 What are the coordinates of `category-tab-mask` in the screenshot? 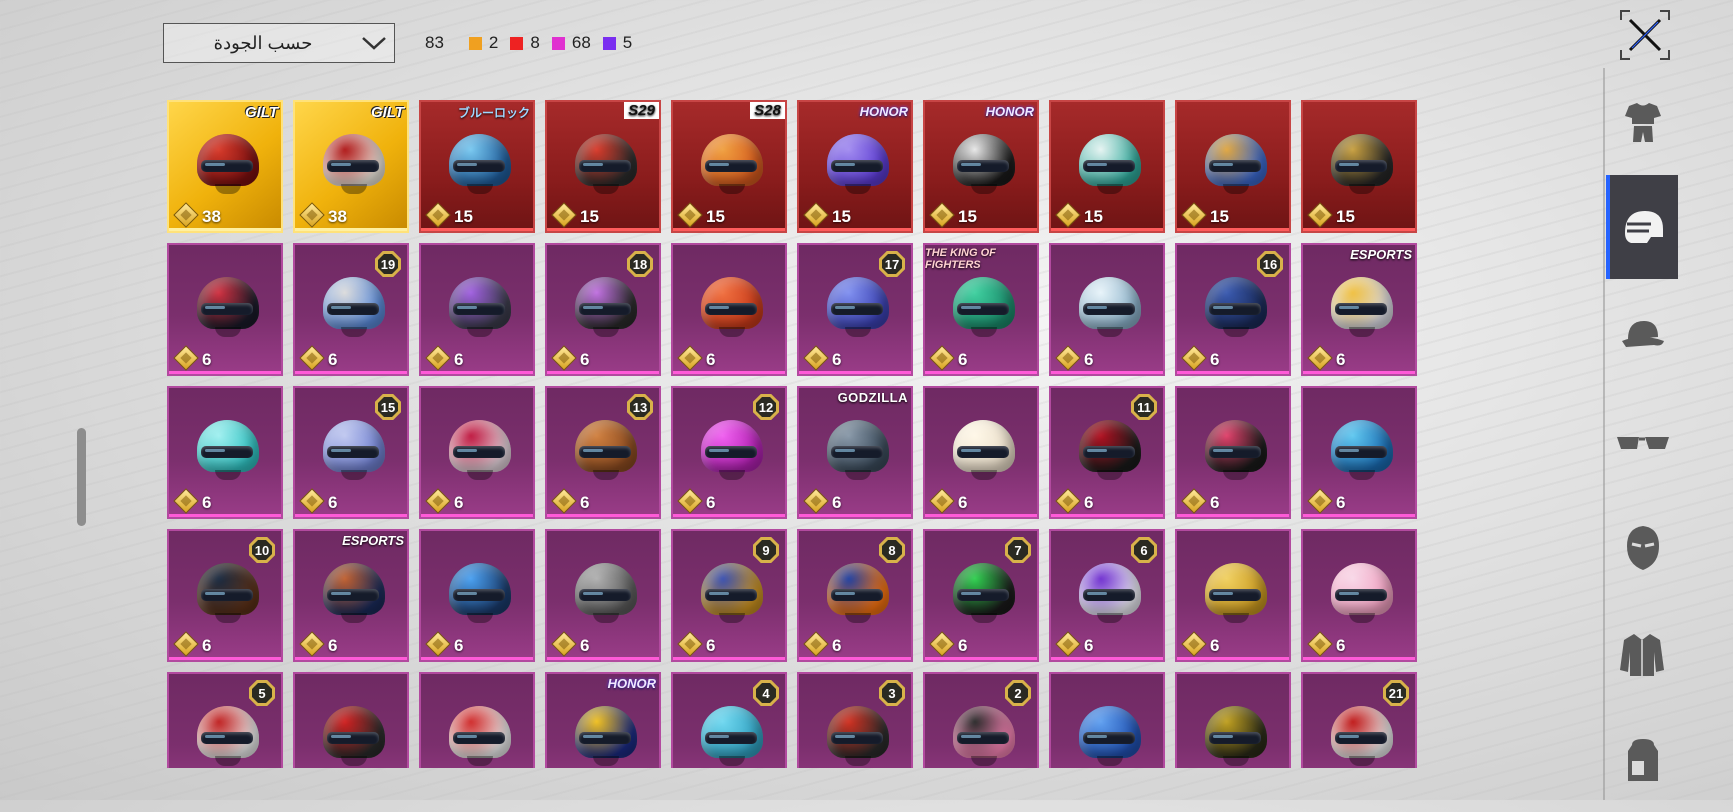 It's located at (1643, 548).